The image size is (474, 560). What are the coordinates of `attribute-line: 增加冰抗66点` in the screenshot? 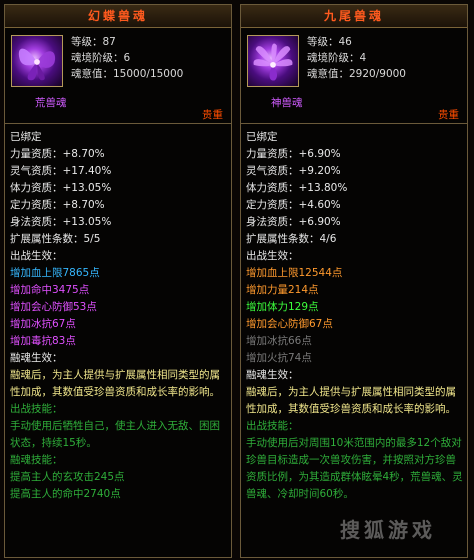 It's located at (279, 341).